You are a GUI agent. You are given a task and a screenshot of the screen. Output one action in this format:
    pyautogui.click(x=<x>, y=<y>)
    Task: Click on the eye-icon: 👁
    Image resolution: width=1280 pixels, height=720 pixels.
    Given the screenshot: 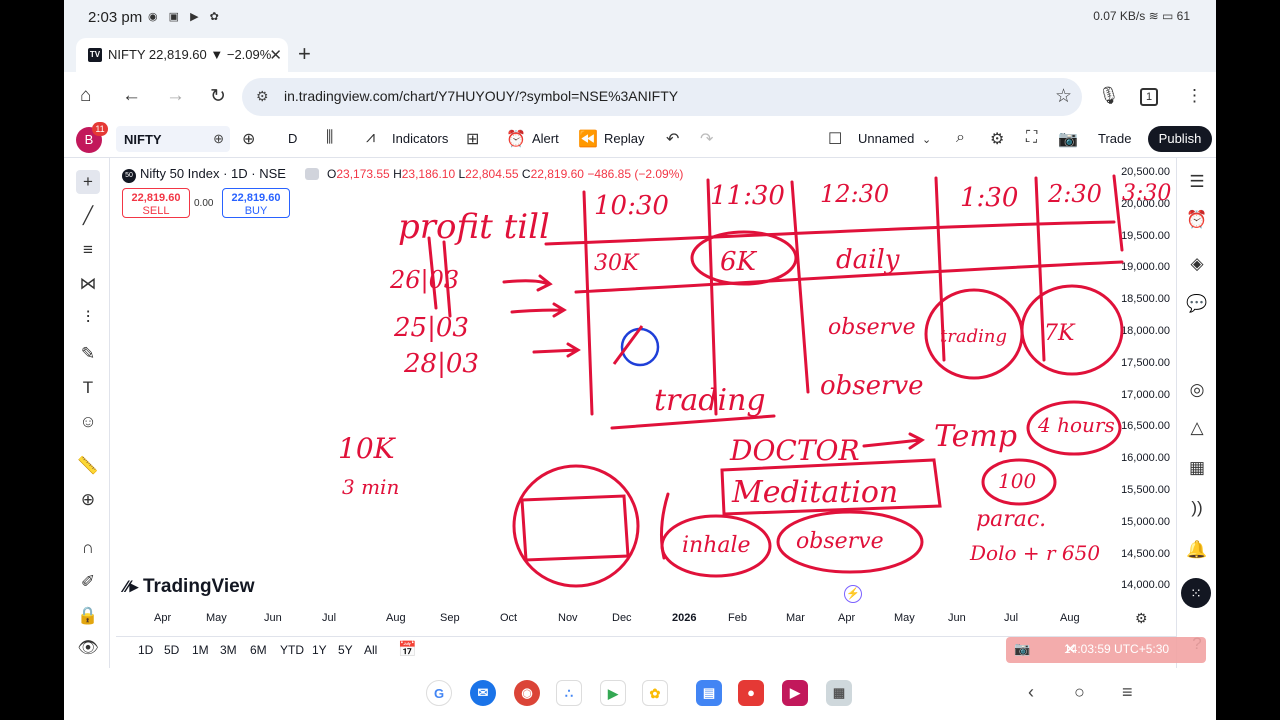 What is the action you would take?
    pyautogui.click(x=88, y=648)
    